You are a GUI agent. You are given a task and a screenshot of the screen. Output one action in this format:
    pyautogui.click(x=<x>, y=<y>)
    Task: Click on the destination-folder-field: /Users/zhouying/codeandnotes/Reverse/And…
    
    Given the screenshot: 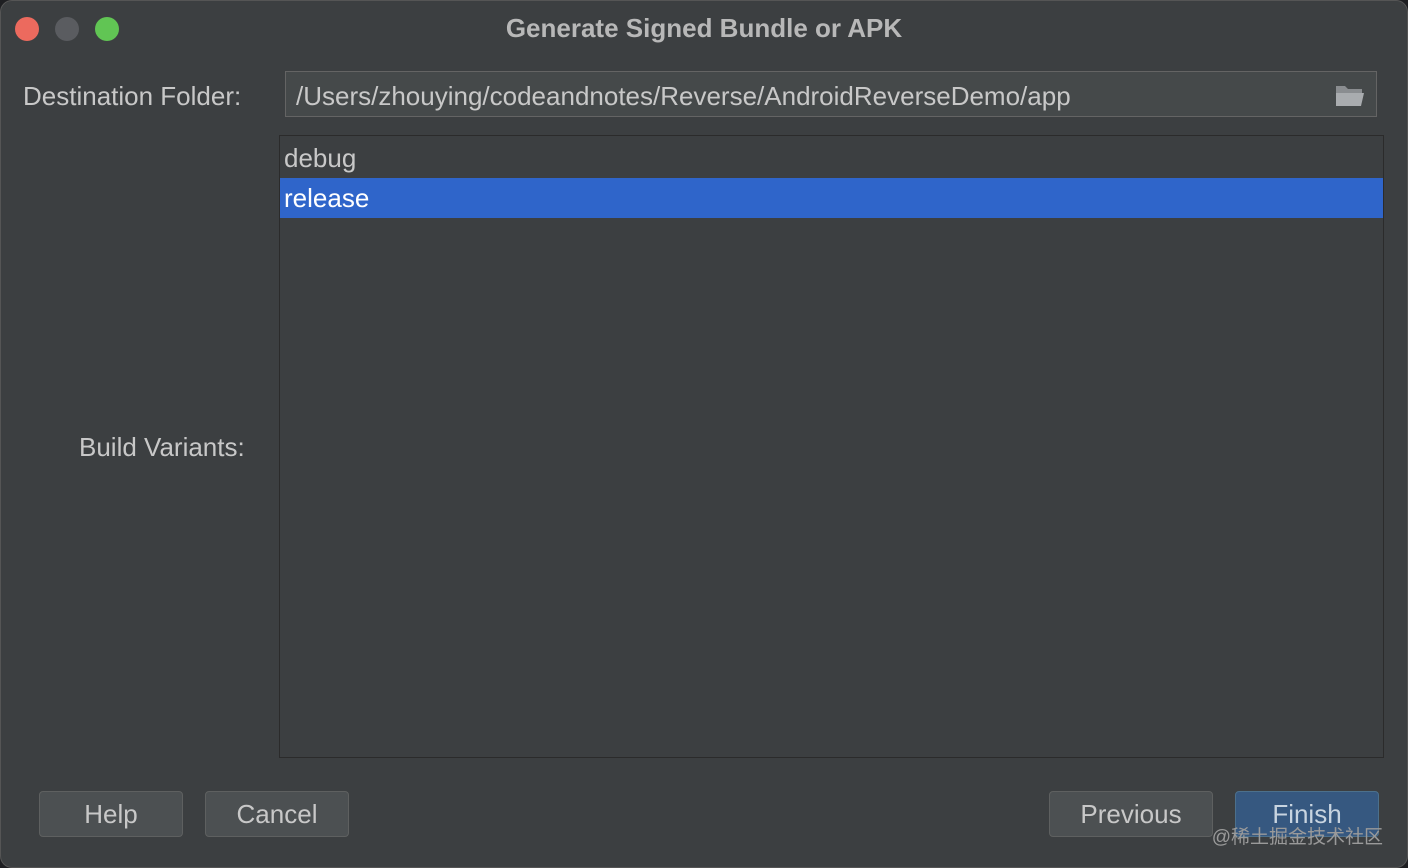 What is the action you would take?
    pyautogui.click(x=831, y=94)
    